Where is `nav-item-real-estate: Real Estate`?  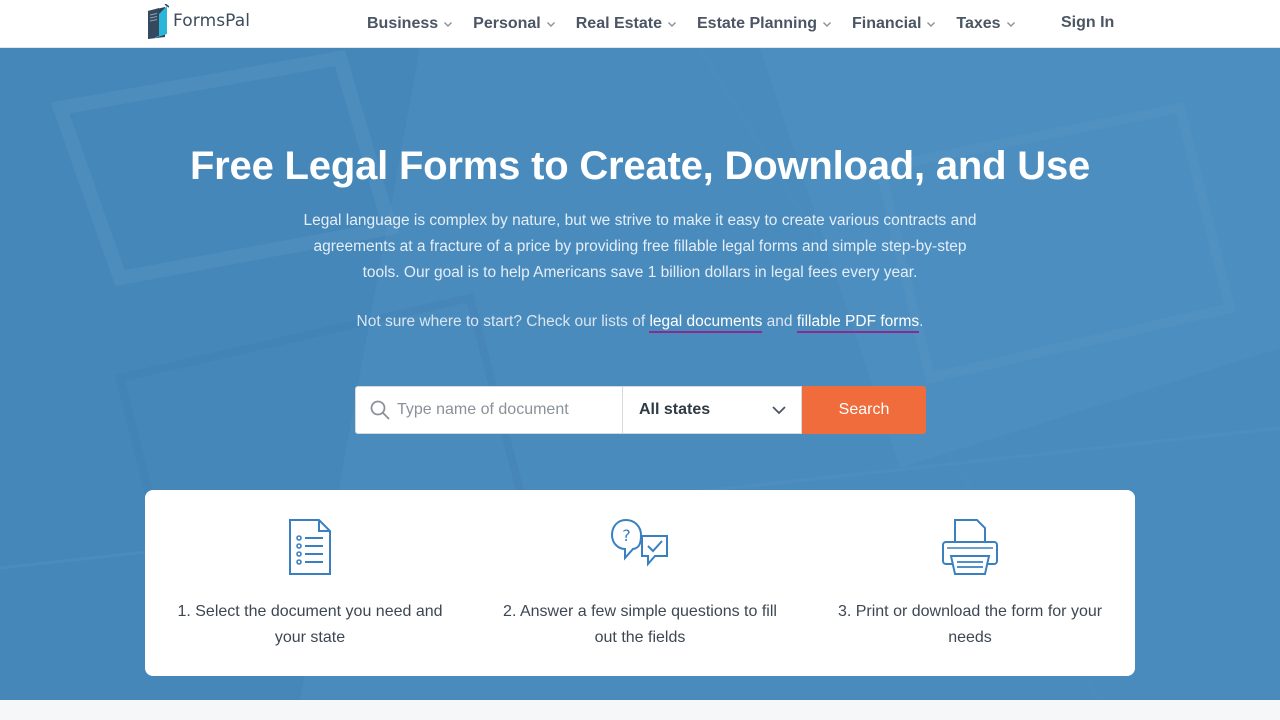 nav-item-real-estate: Real Estate is located at coordinates (626, 24).